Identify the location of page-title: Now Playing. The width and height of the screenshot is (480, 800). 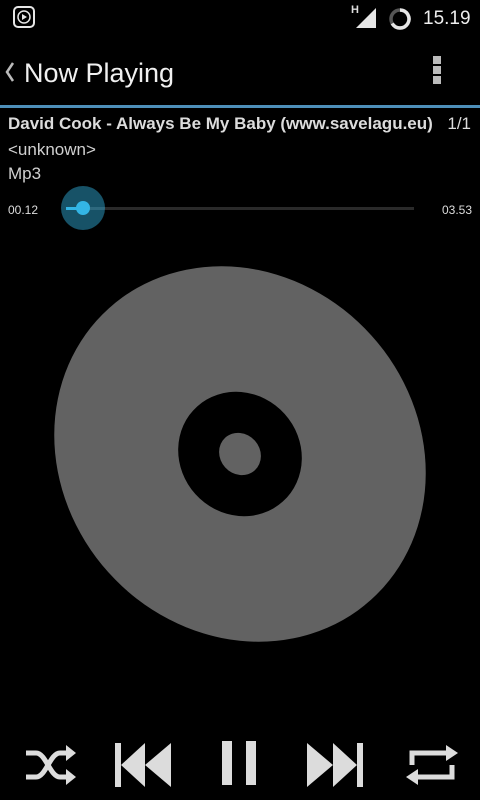
(99, 73).